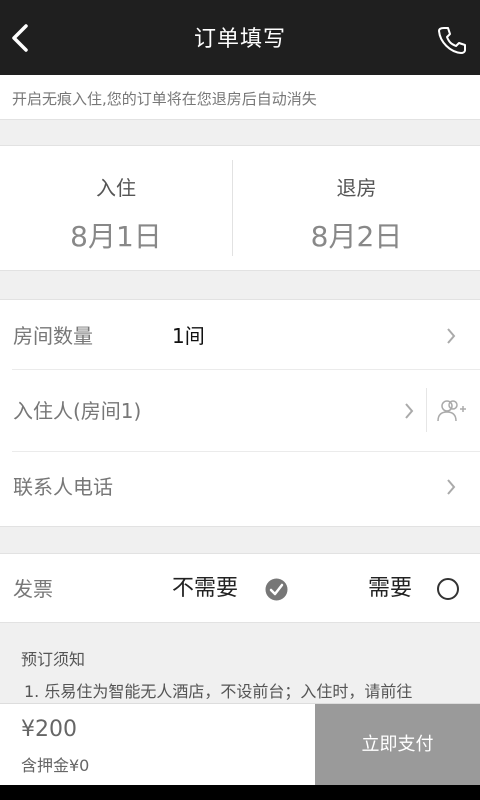  I want to click on invoice-option-no: 不需要, so click(205, 589).